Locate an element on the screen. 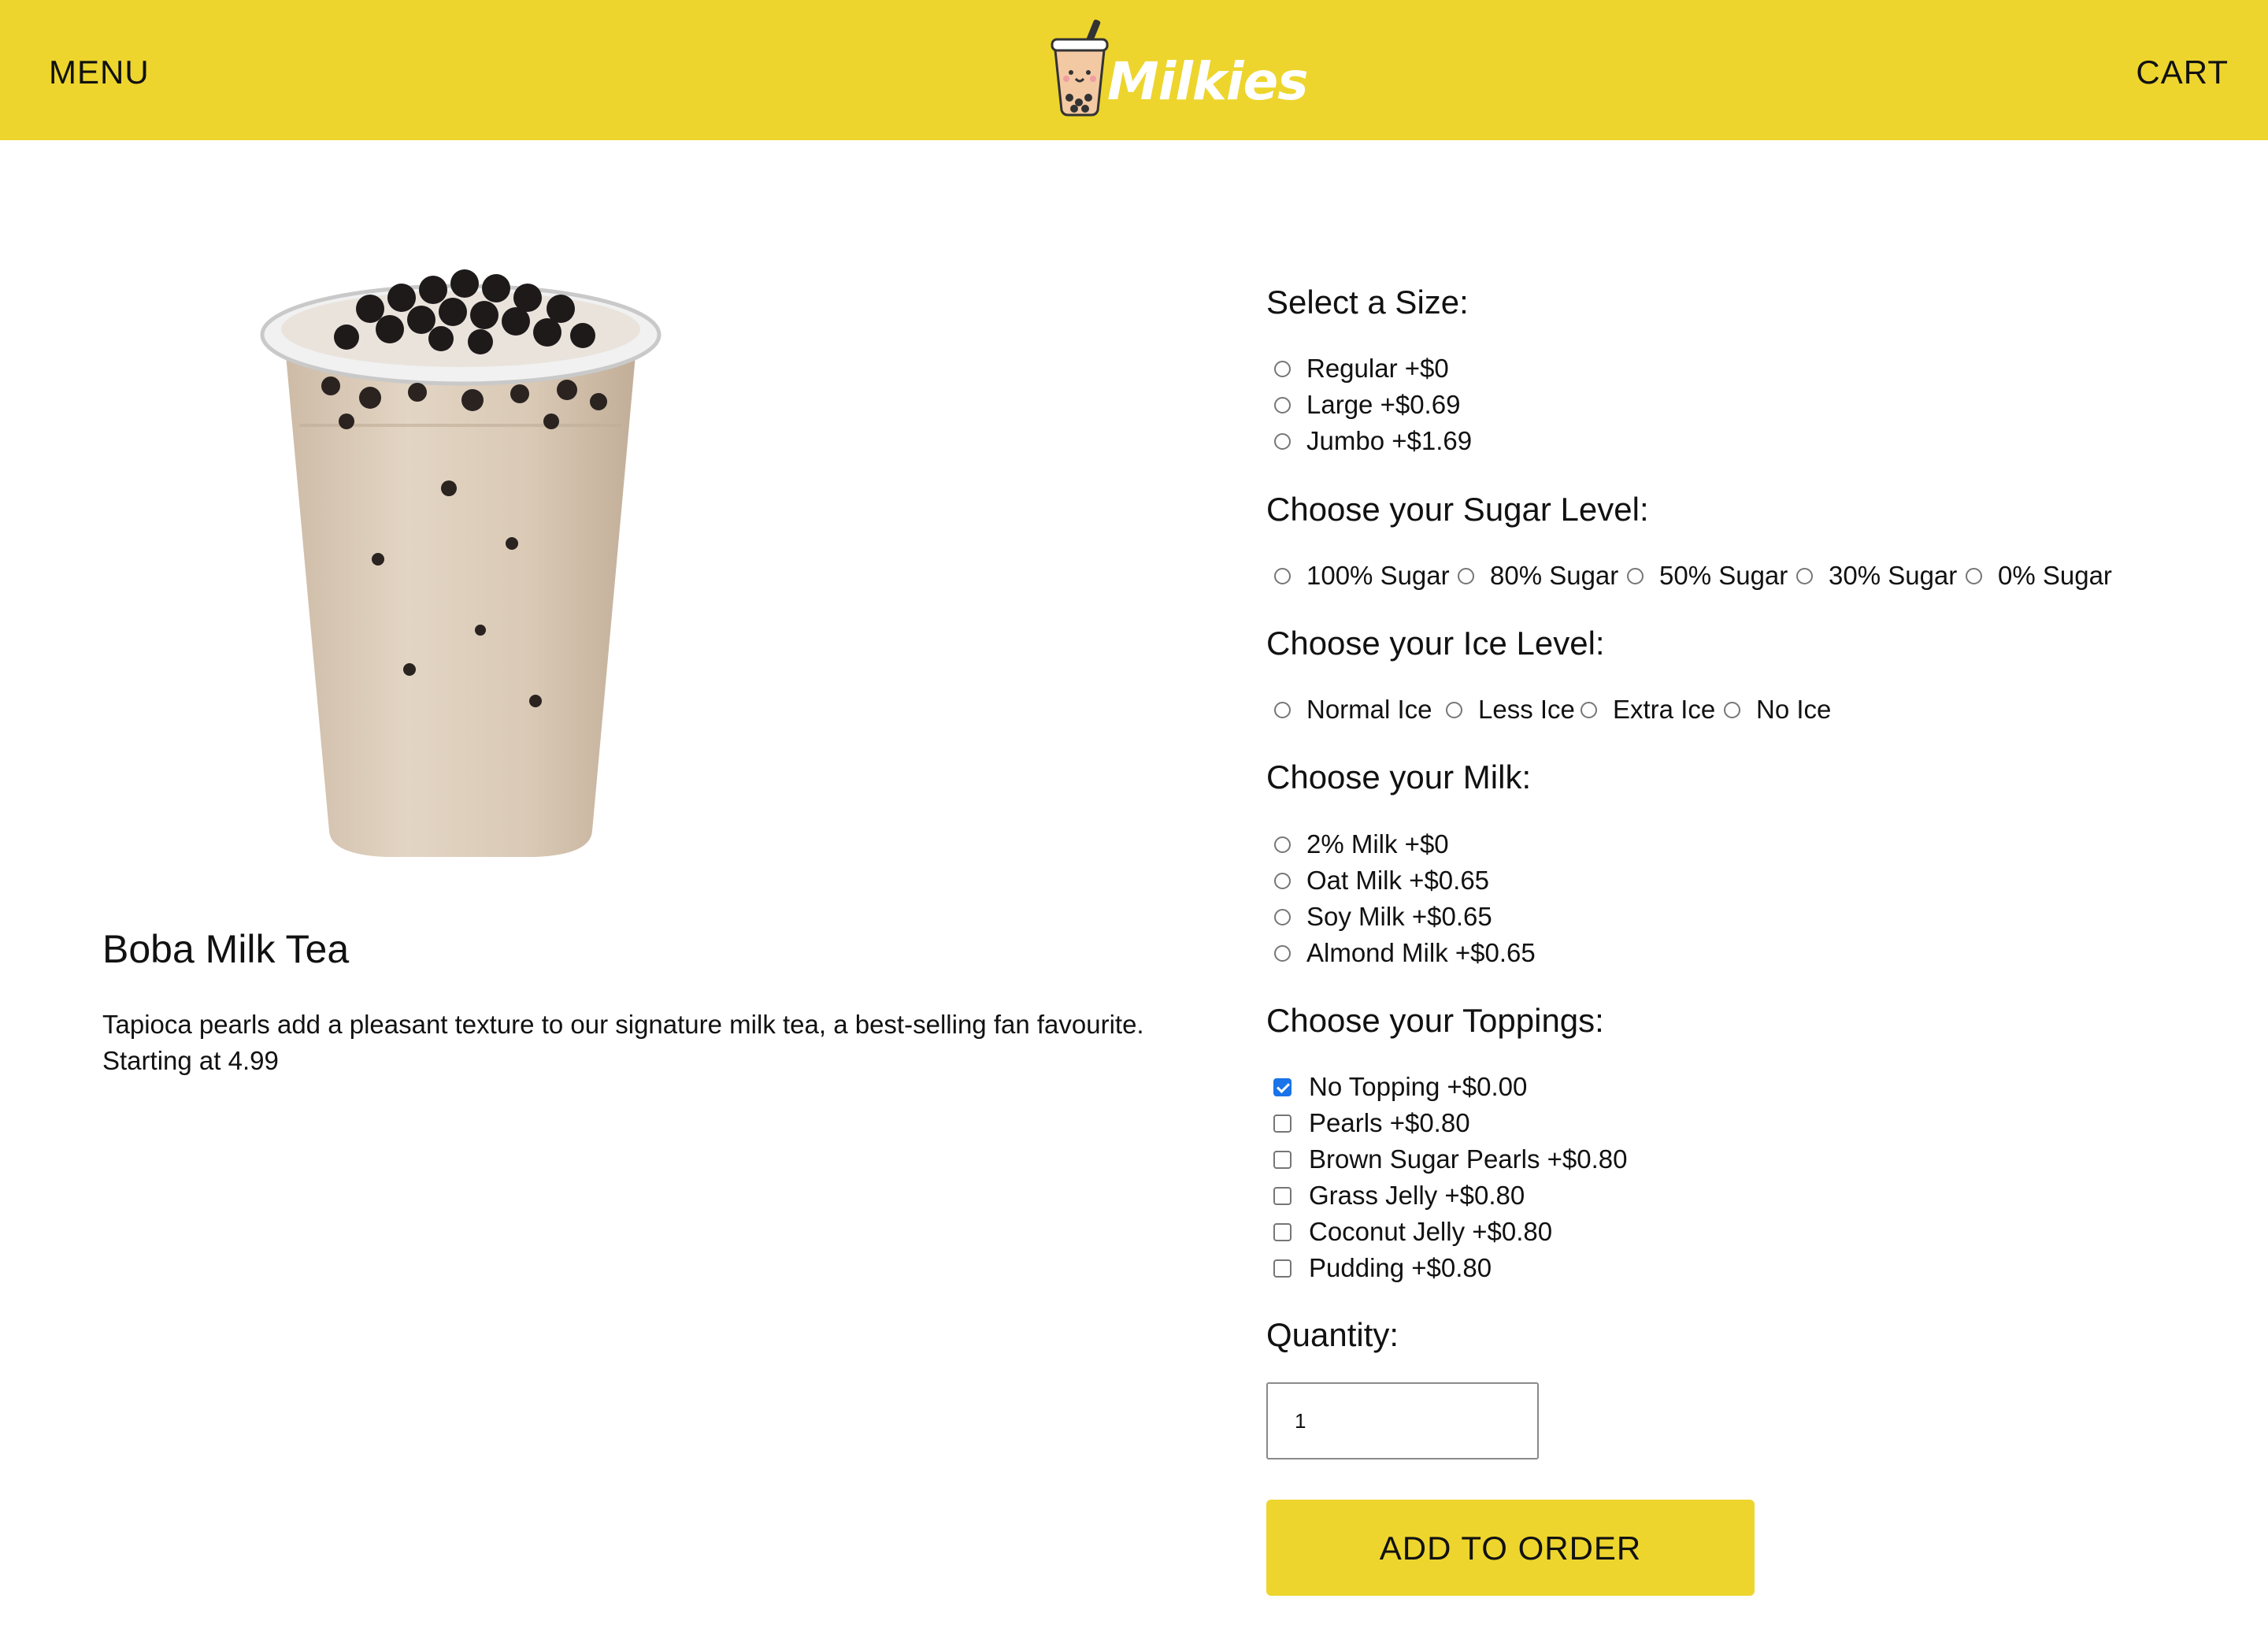 This screenshot has height=1643, width=2268. milk-option-almond: Almond Milk +$0.65 is located at coordinates (1405, 953).